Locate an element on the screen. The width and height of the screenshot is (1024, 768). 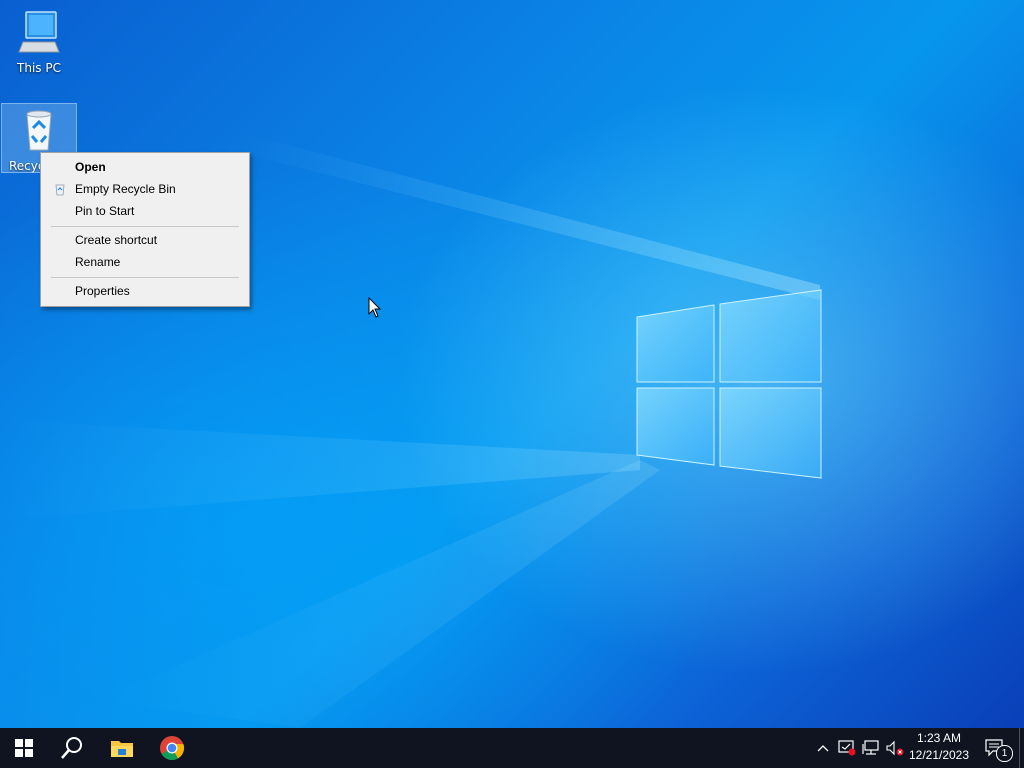
security-tray-button is located at coordinates (847, 748).